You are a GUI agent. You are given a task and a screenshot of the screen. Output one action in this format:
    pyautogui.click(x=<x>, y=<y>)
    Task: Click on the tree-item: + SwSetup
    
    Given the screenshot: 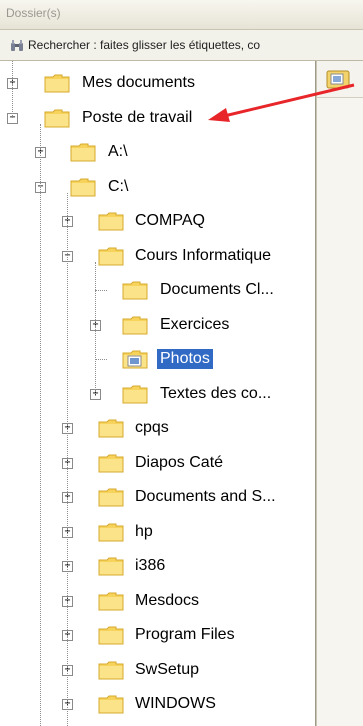 What is the action you would take?
    pyautogui.click(x=157, y=670)
    